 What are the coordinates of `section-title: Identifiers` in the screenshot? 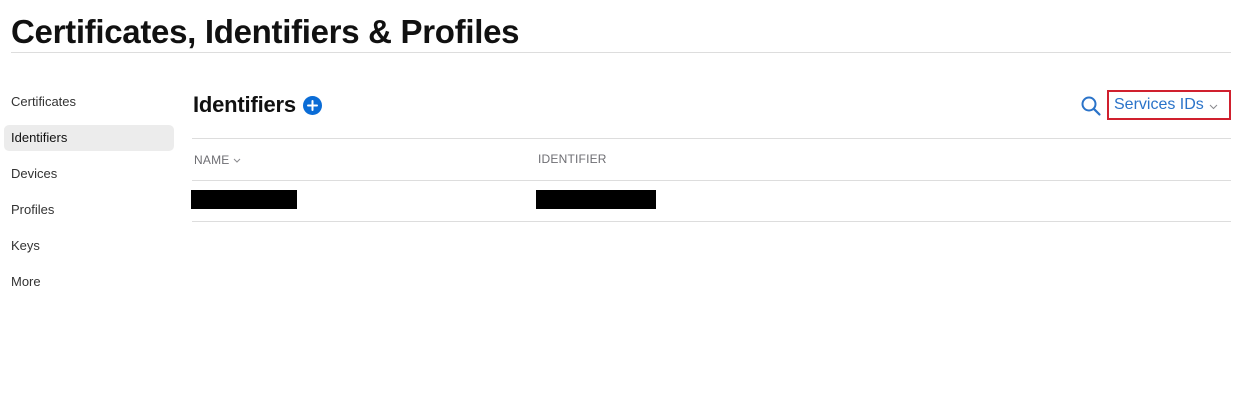 It's located at (244, 104).